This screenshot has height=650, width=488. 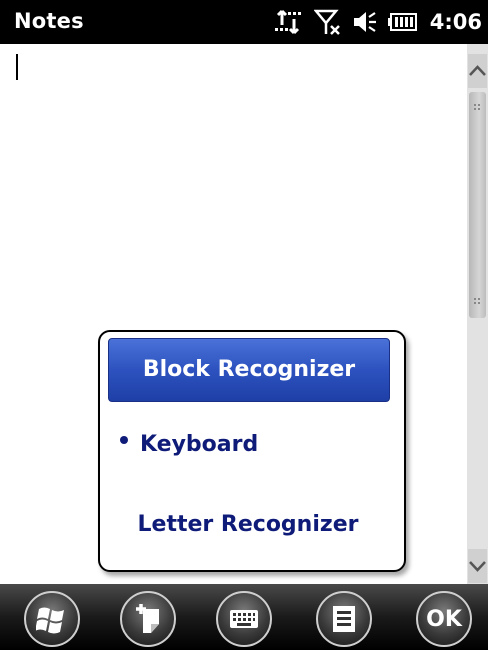 I want to click on keyboard-icon, so click(x=244, y=619).